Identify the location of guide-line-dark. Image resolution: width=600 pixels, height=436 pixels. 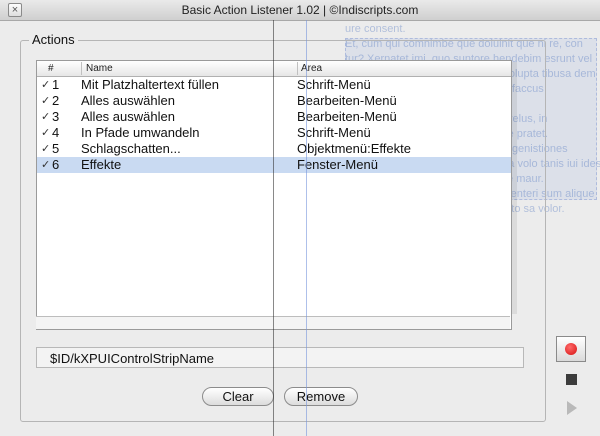
(273, 228).